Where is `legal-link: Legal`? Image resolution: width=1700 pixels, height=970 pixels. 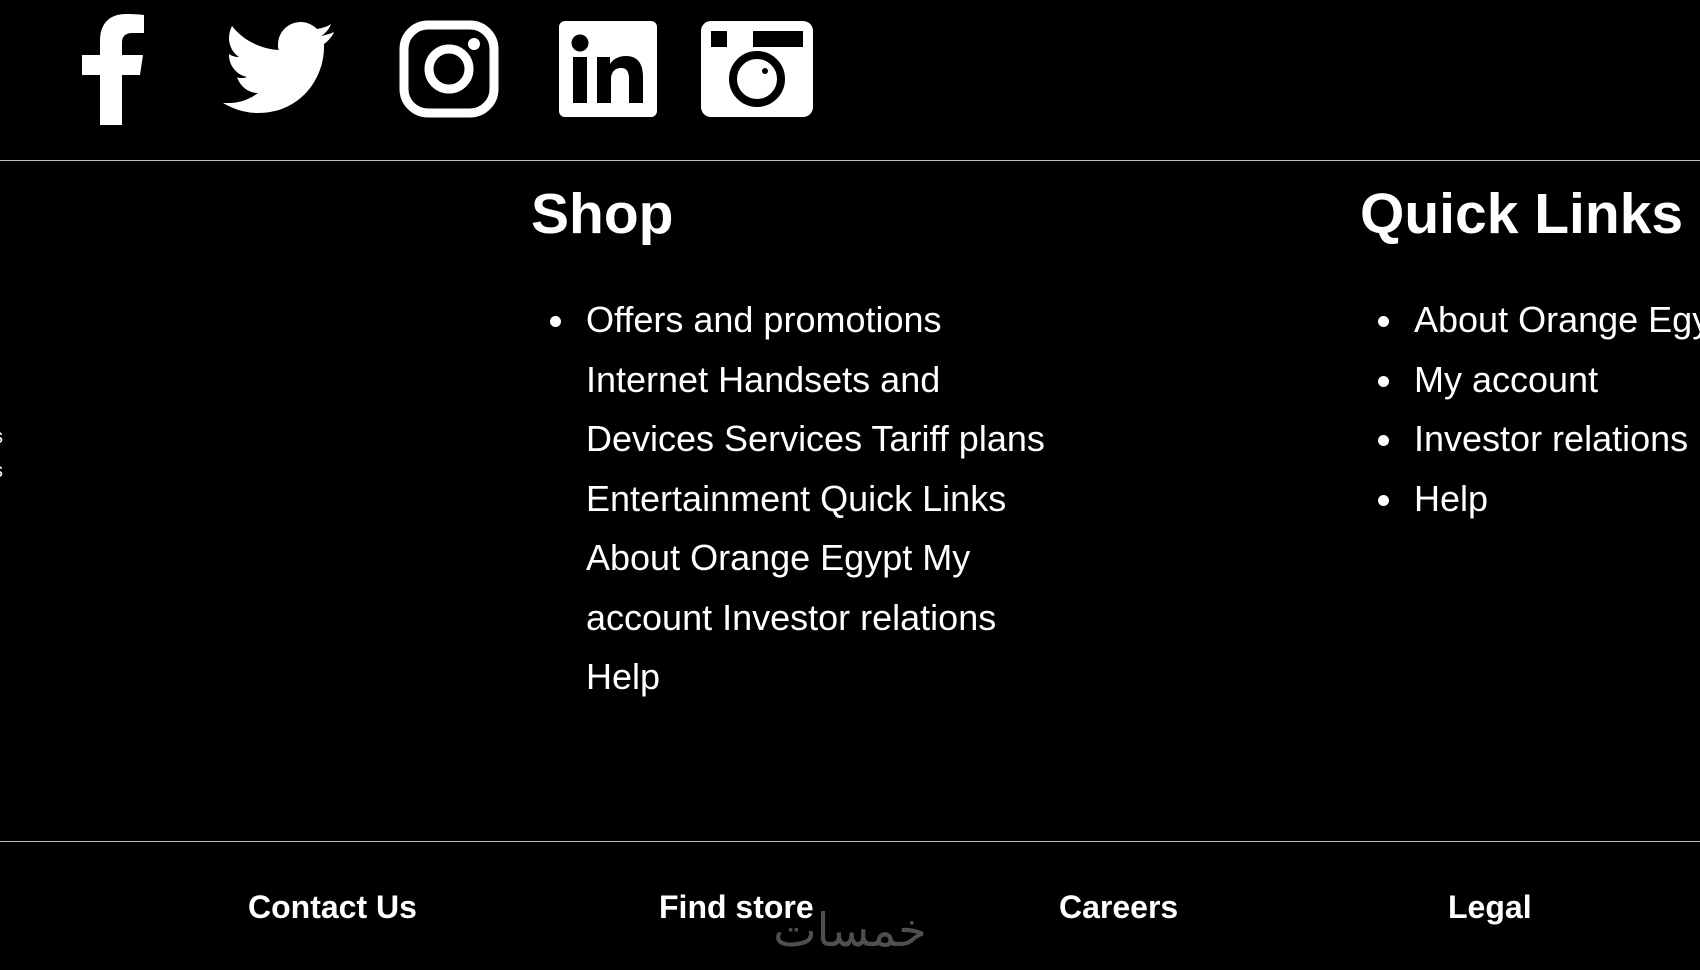
legal-link: Legal is located at coordinates (1490, 907).